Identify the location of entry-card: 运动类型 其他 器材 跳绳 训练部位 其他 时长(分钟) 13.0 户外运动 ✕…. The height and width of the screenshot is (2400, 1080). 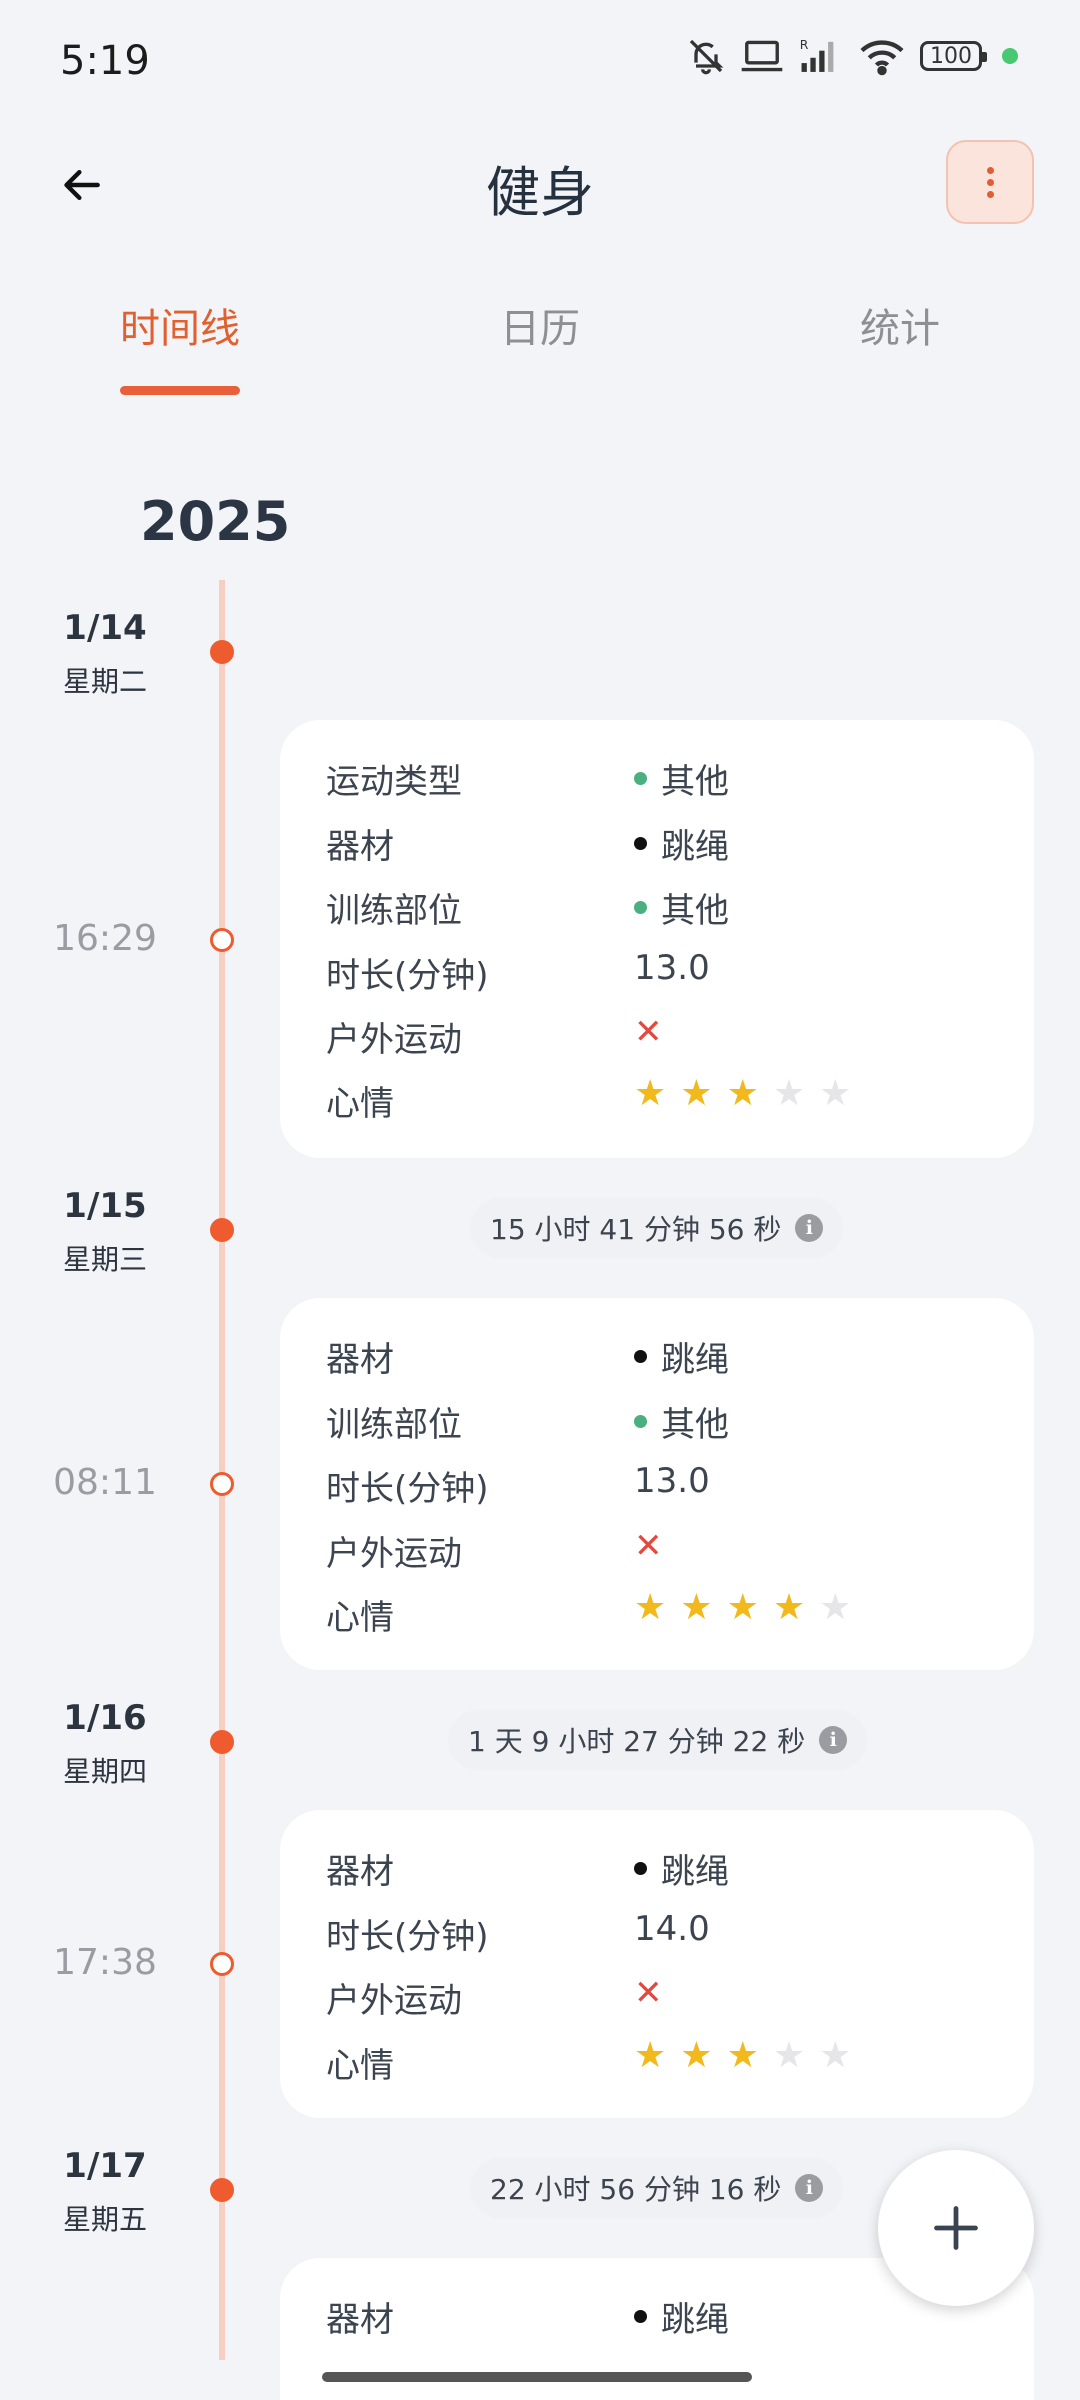
(657, 939).